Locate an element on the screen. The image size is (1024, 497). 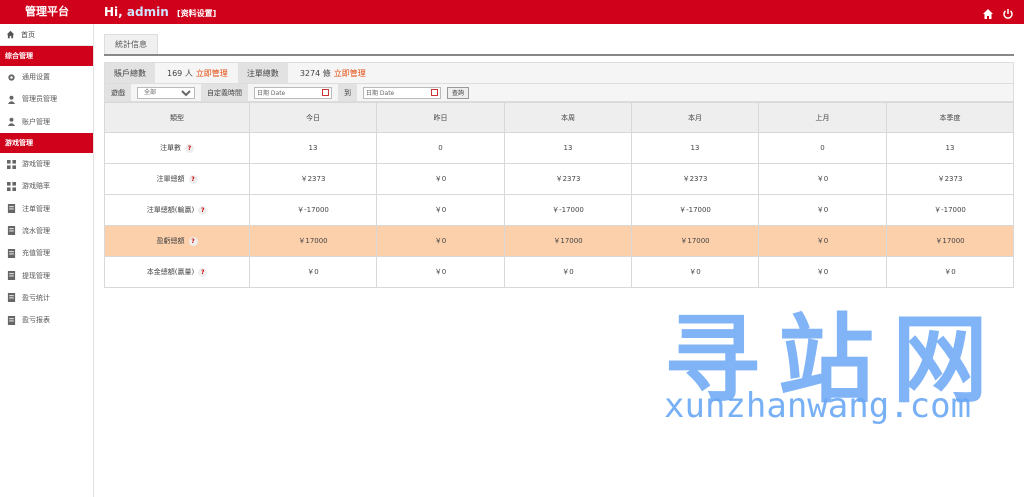
grid-icon is located at coordinates (11, 186).